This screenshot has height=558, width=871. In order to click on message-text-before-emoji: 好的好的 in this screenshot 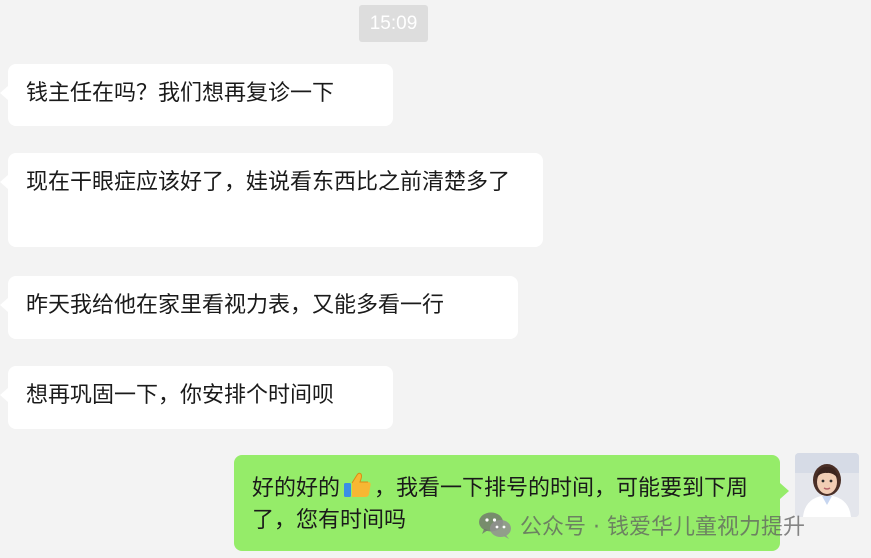, I will do `click(296, 488)`.